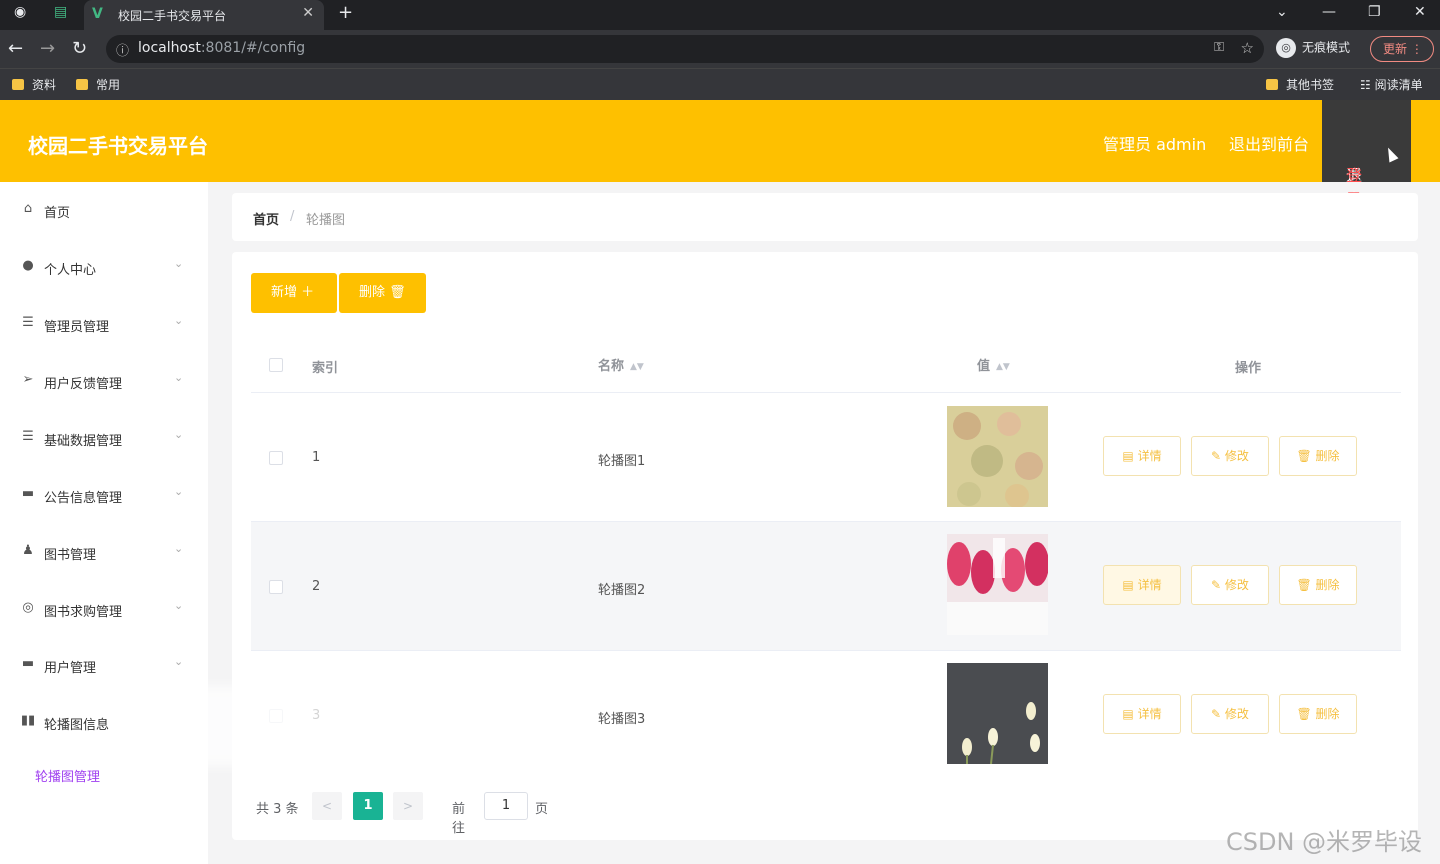 The width and height of the screenshot is (1440, 864). I want to click on table-row: 1 轮播图1 ▤ 详情 ✎ 修改 🗑 删除, so click(826, 456).